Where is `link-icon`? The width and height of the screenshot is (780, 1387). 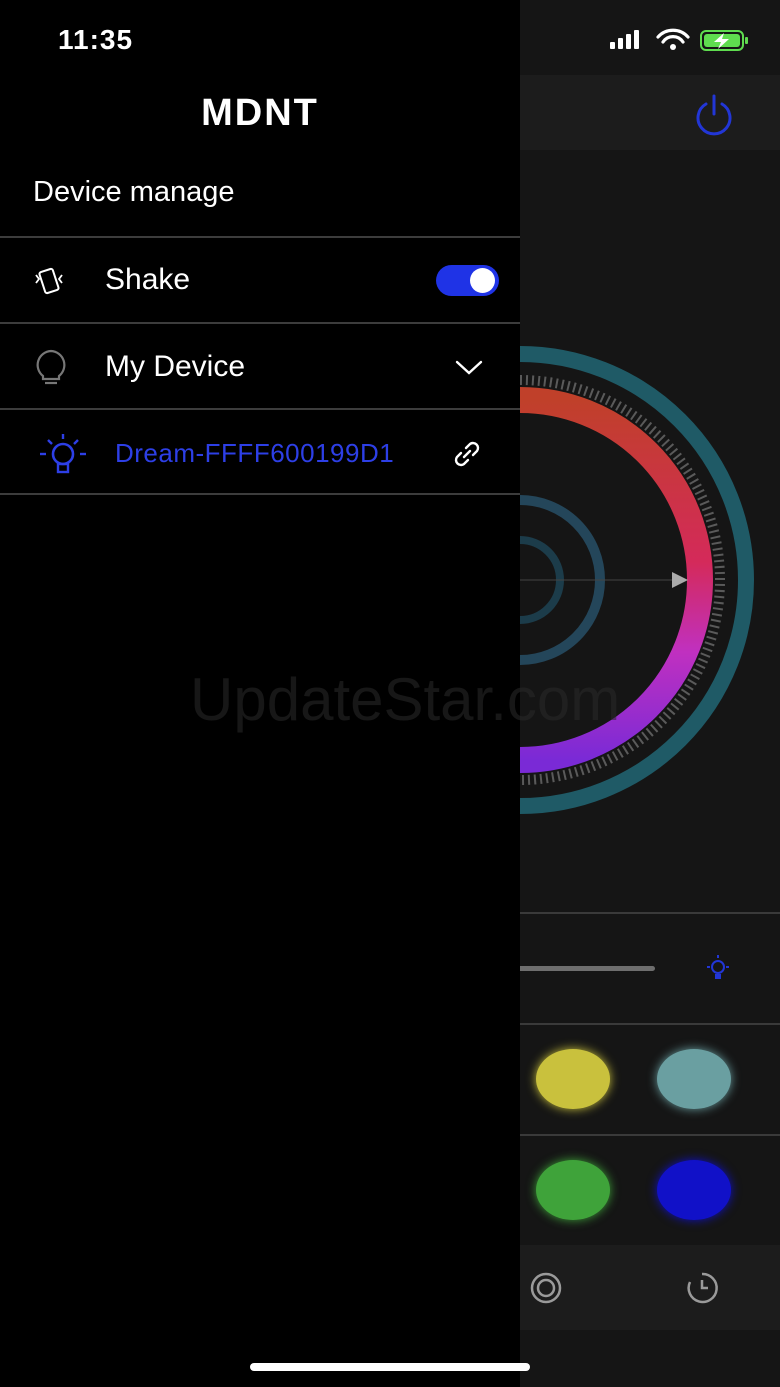 link-icon is located at coordinates (467, 456).